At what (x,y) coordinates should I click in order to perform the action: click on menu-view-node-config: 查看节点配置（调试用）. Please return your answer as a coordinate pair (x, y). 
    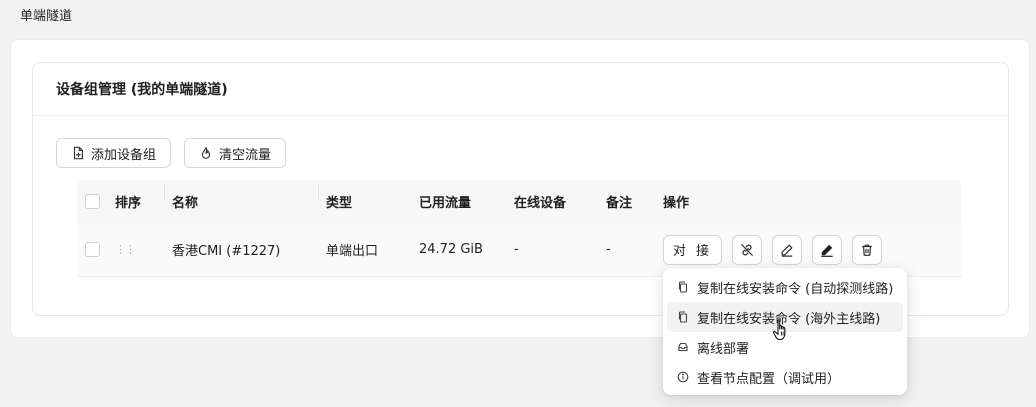
    Looking at the image, I should click on (785, 377).